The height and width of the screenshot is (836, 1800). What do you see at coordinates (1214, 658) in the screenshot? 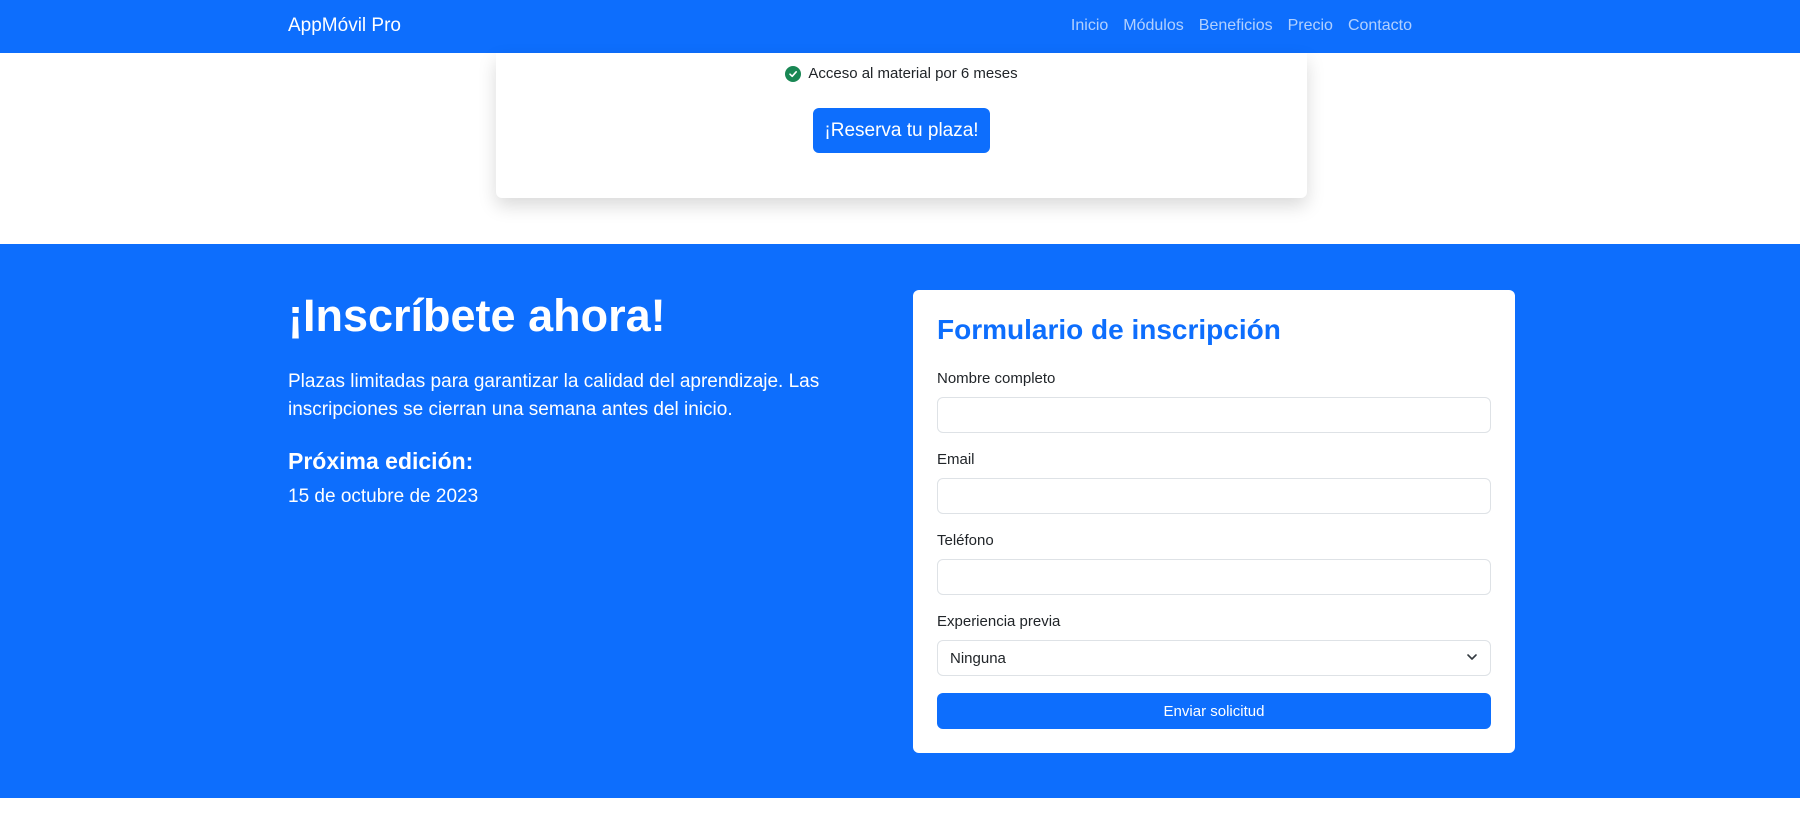
I see `experience-select: Ninguna` at bounding box center [1214, 658].